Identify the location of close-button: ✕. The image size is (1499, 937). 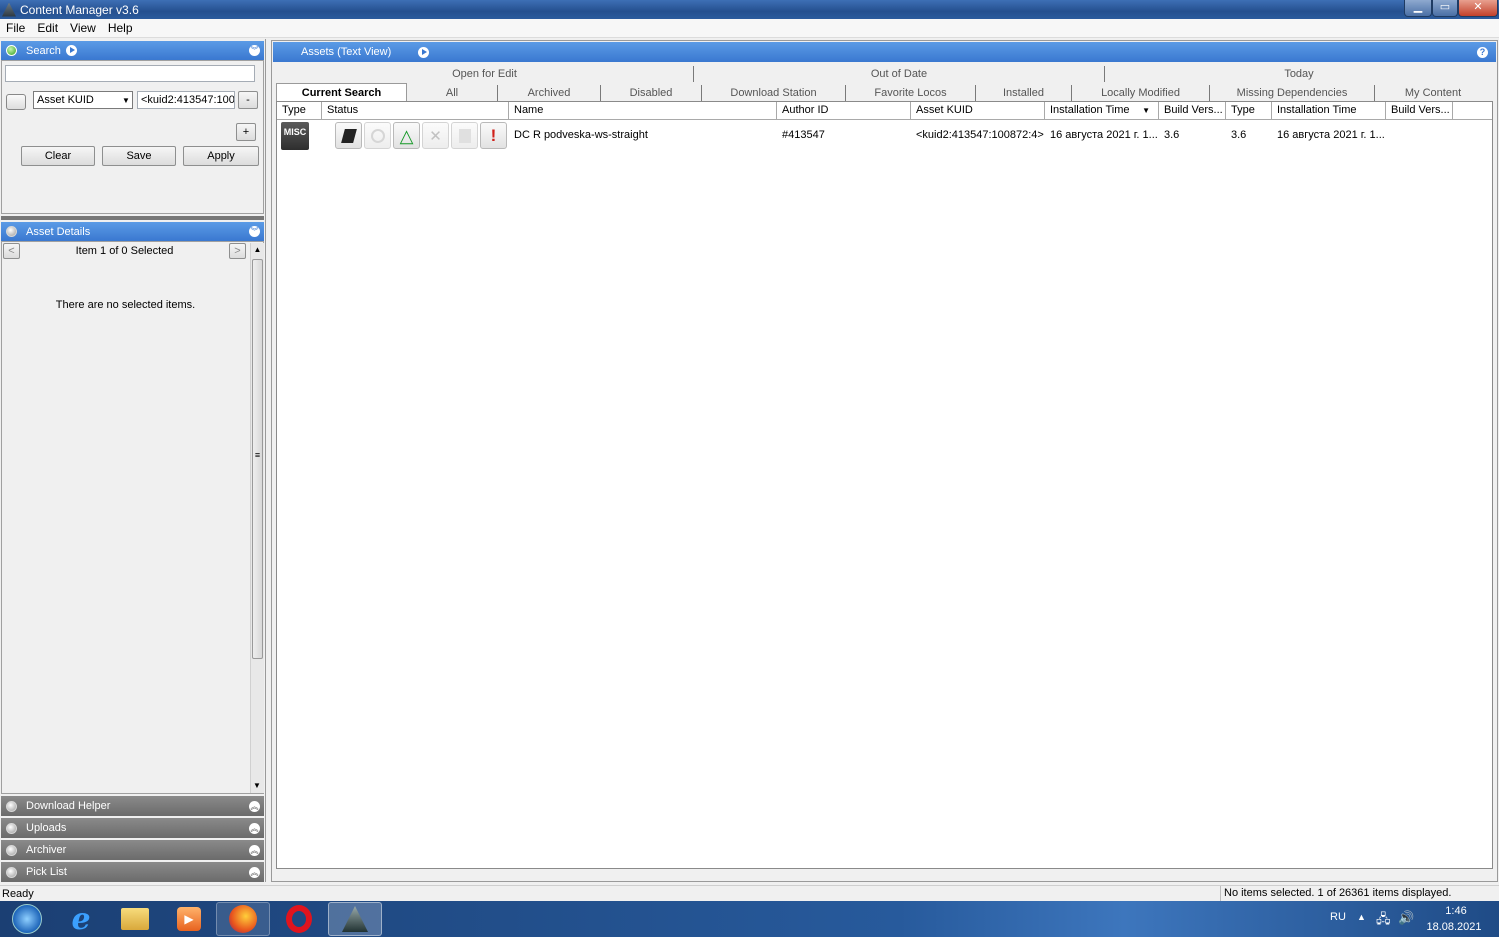
(1478, 8).